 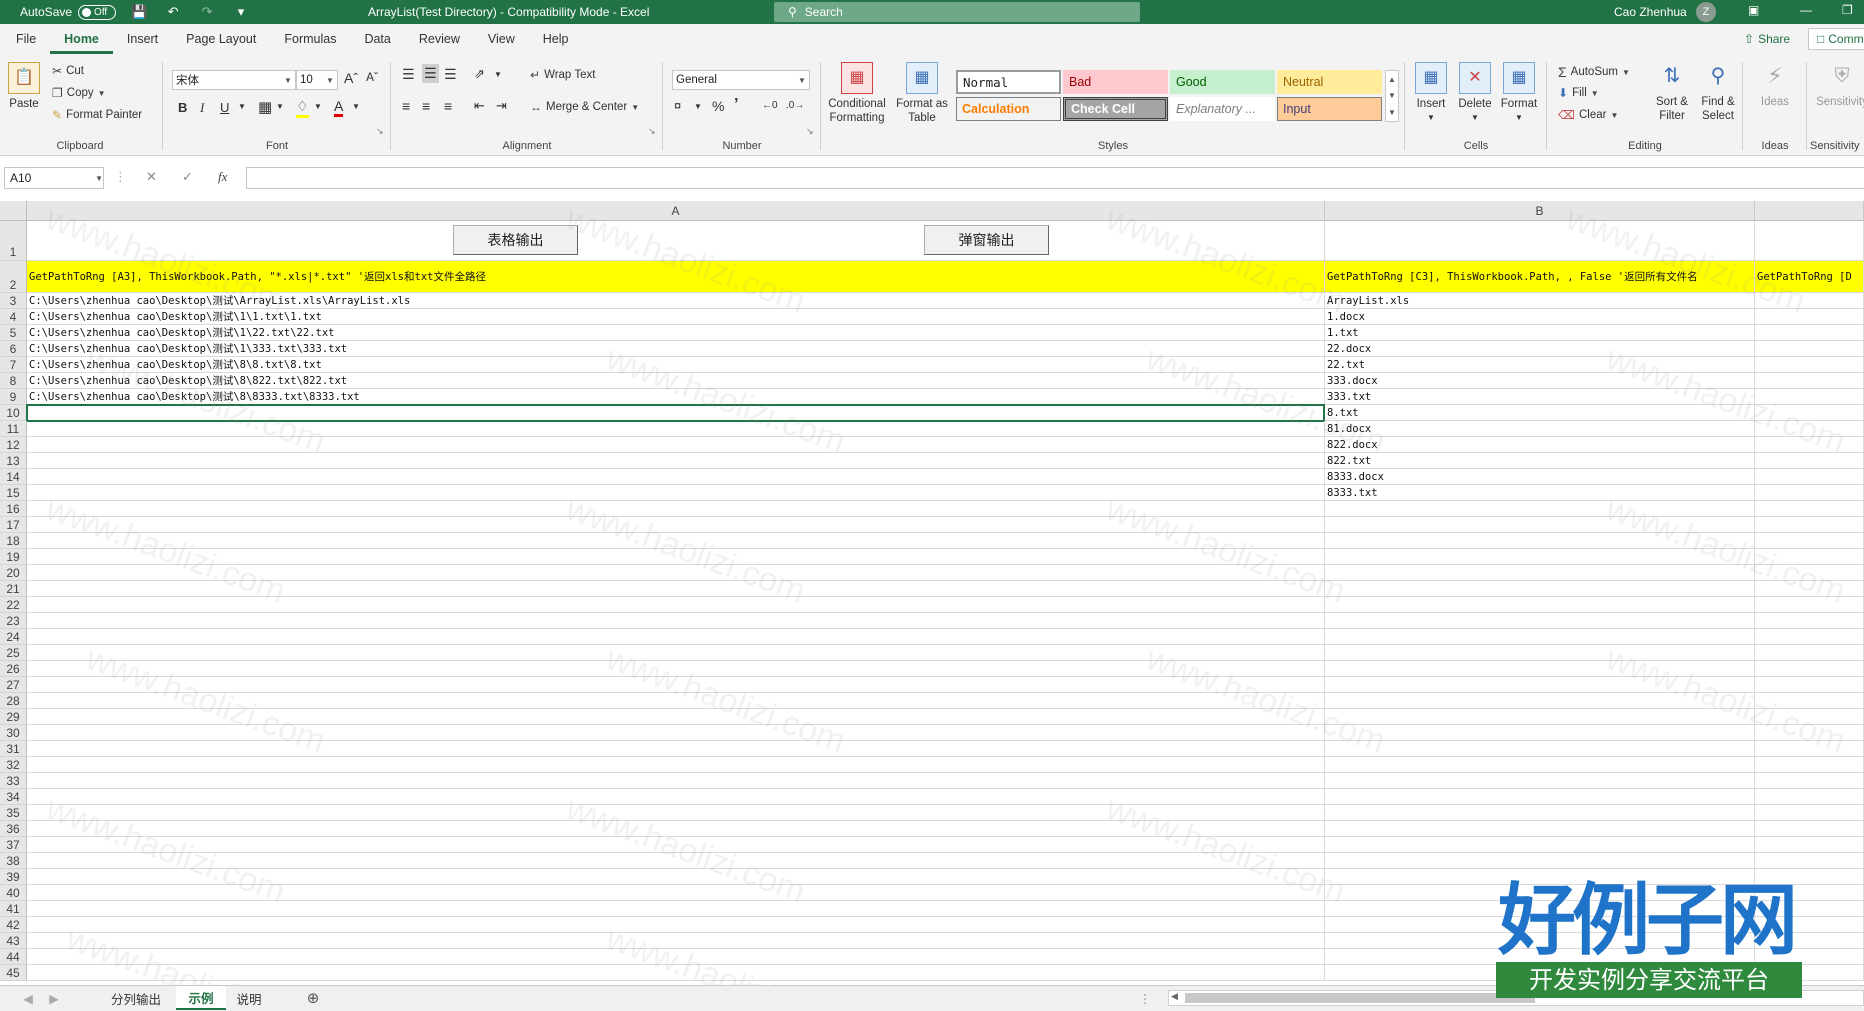 What do you see at coordinates (310, 39) in the screenshot?
I see `tab-formulas: Formulas` at bounding box center [310, 39].